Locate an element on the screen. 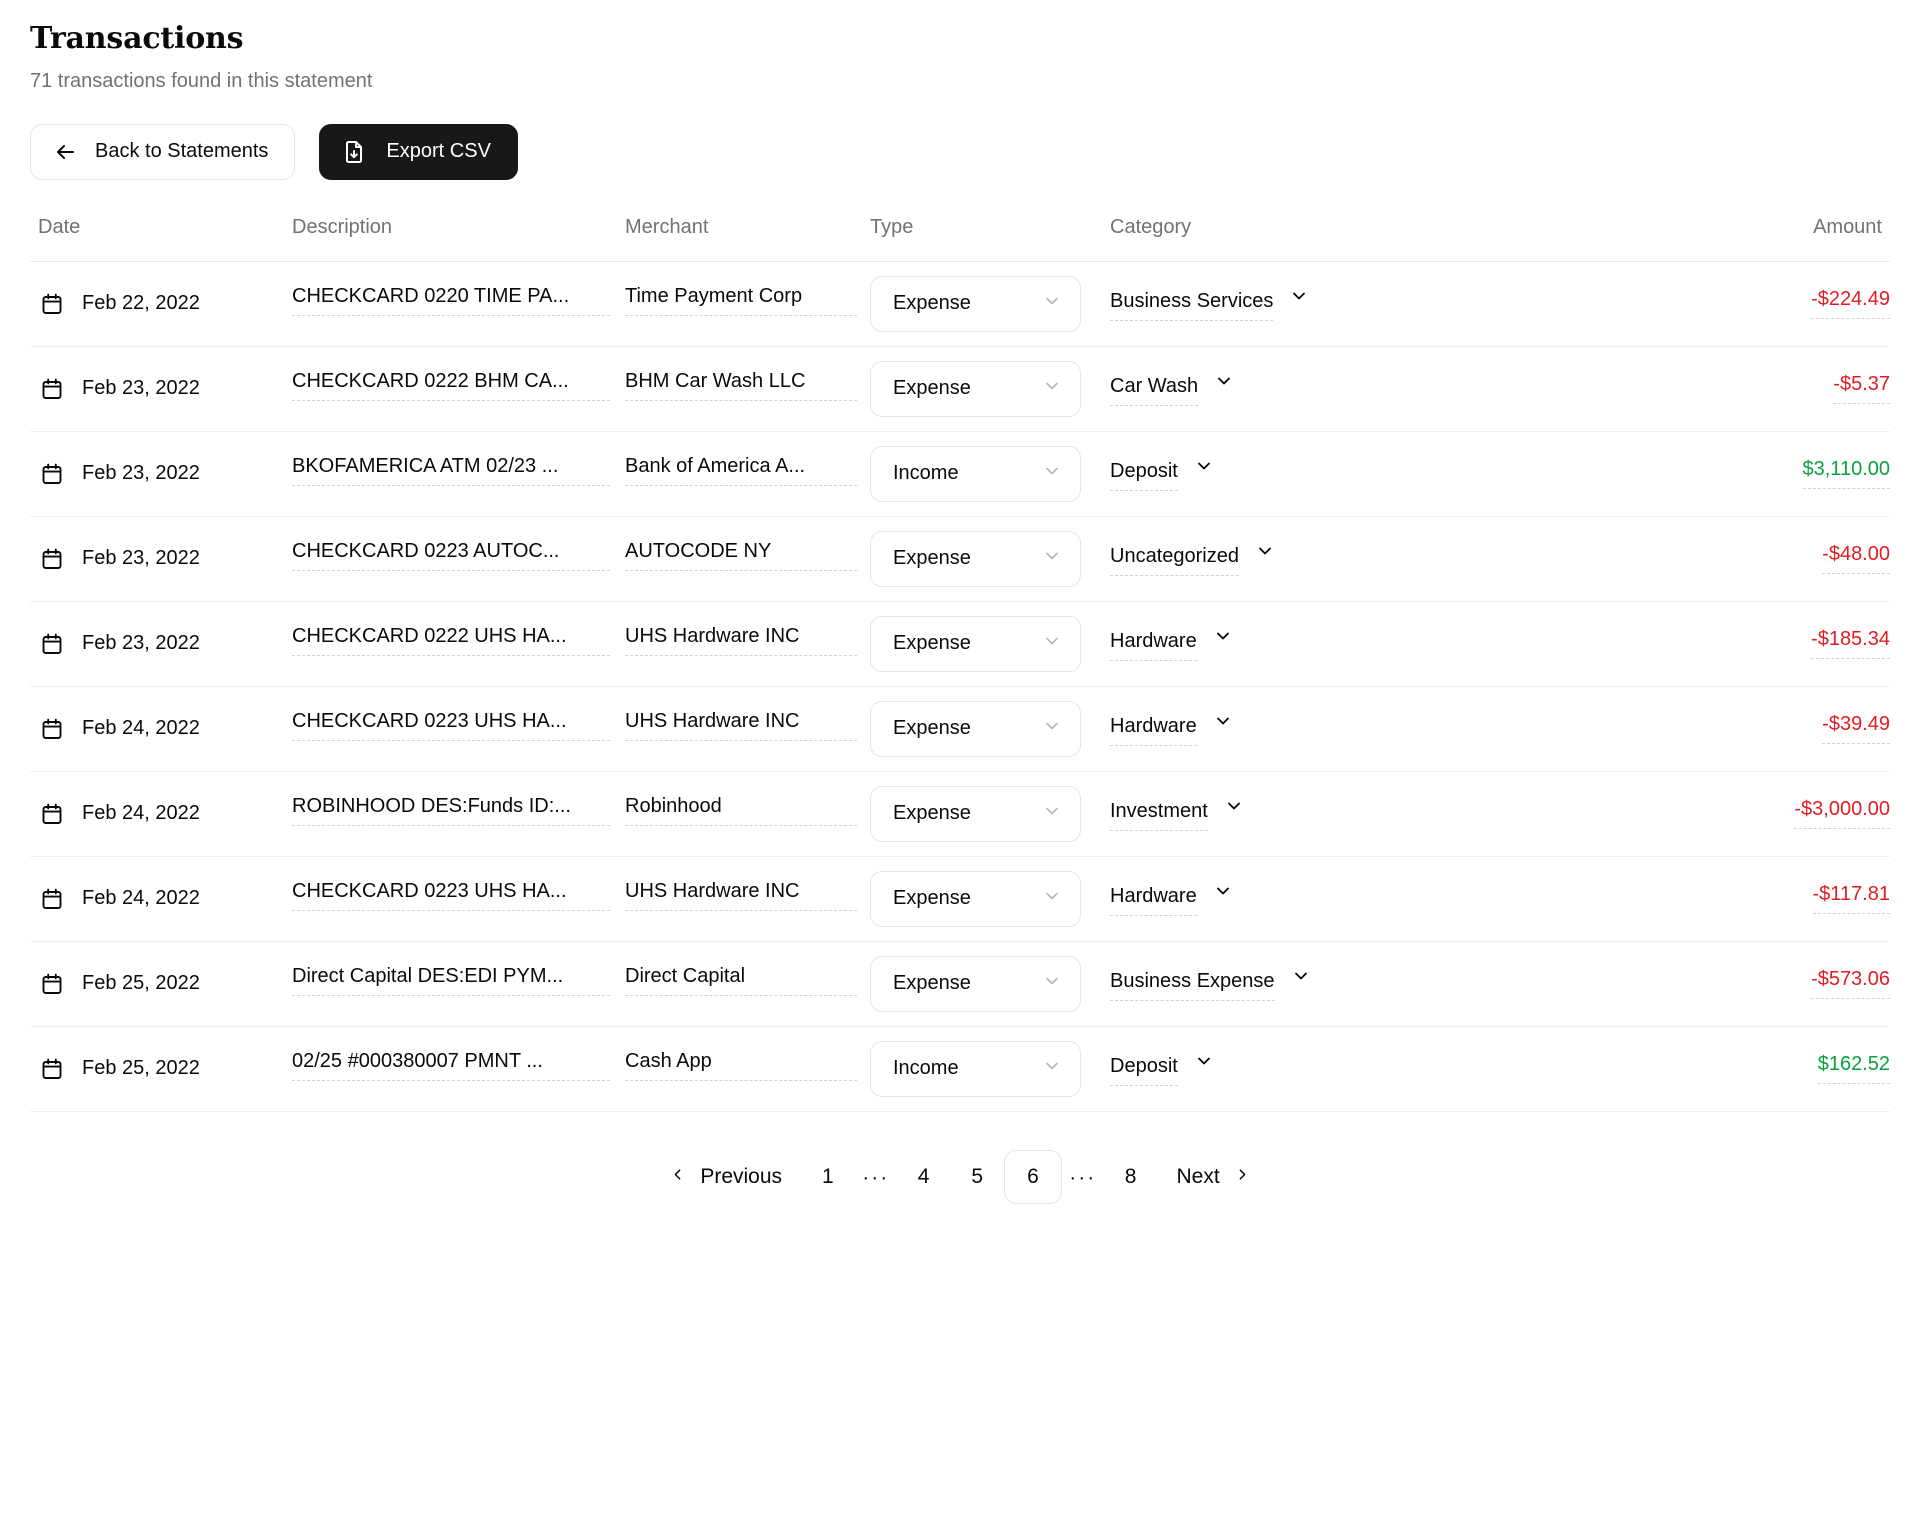  transaction-amount: -$5.37 is located at coordinates (1861, 388).